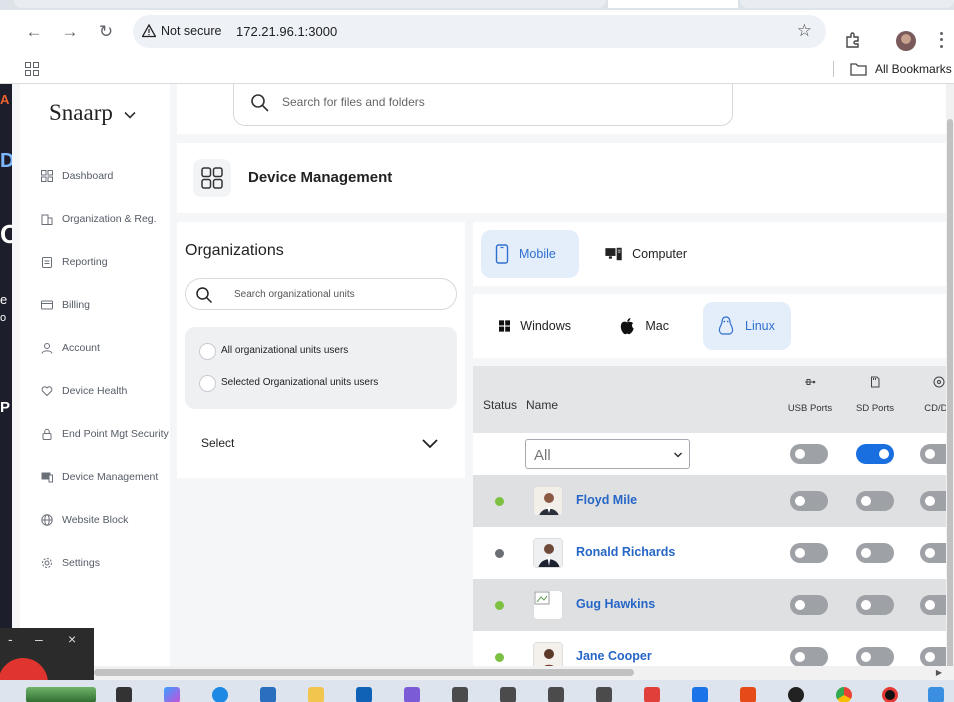 This screenshot has height=702, width=954. I want to click on edge-icon, so click(220, 694).